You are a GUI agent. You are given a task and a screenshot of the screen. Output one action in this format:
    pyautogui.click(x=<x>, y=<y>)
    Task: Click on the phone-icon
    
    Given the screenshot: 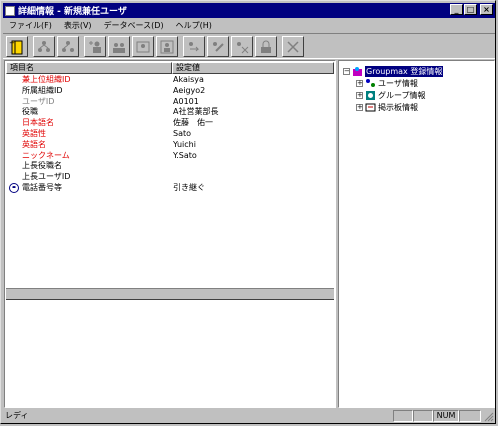 What is the action you would take?
    pyautogui.click(x=14, y=187)
    